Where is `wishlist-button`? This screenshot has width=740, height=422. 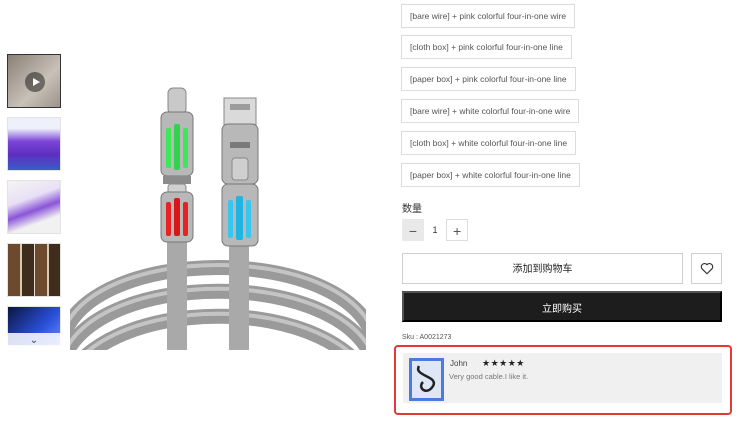 wishlist-button is located at coordinates (706, 268).